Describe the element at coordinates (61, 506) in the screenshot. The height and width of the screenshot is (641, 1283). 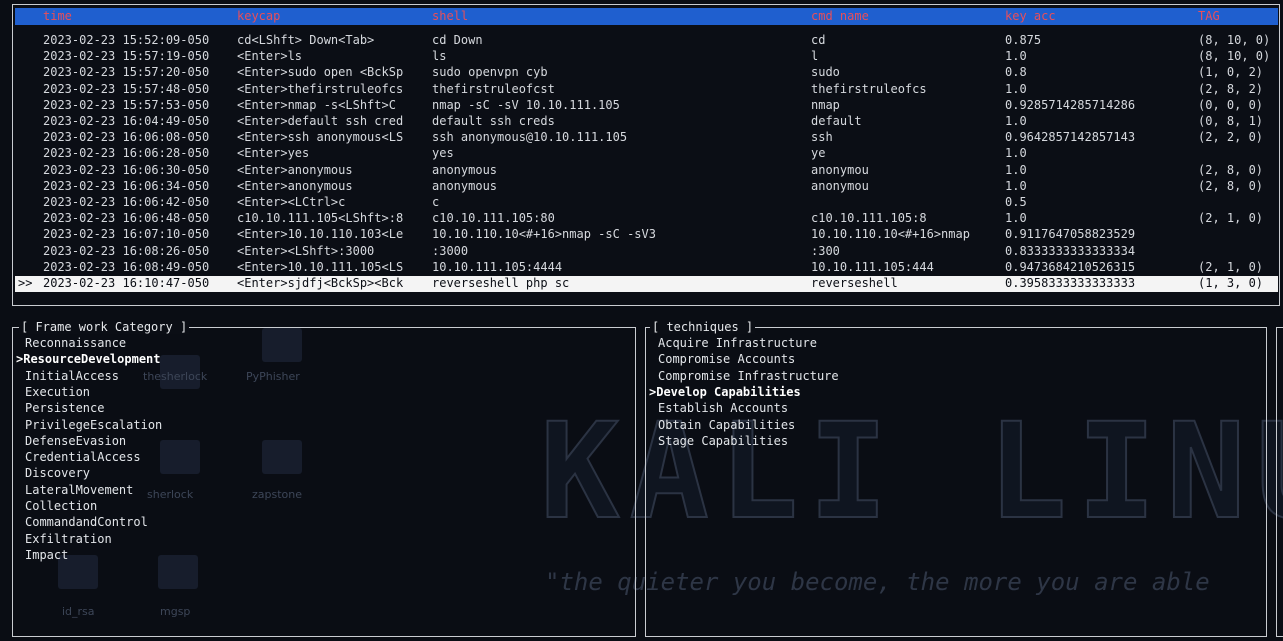
I see `framework-category-item: Collection` at that location.